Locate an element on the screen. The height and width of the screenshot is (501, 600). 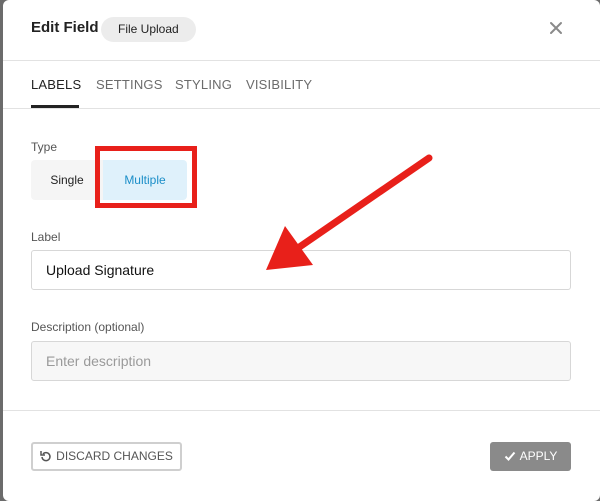
discard-changes-button: DISCARD CHANGES is located at coordinates (106, 456).